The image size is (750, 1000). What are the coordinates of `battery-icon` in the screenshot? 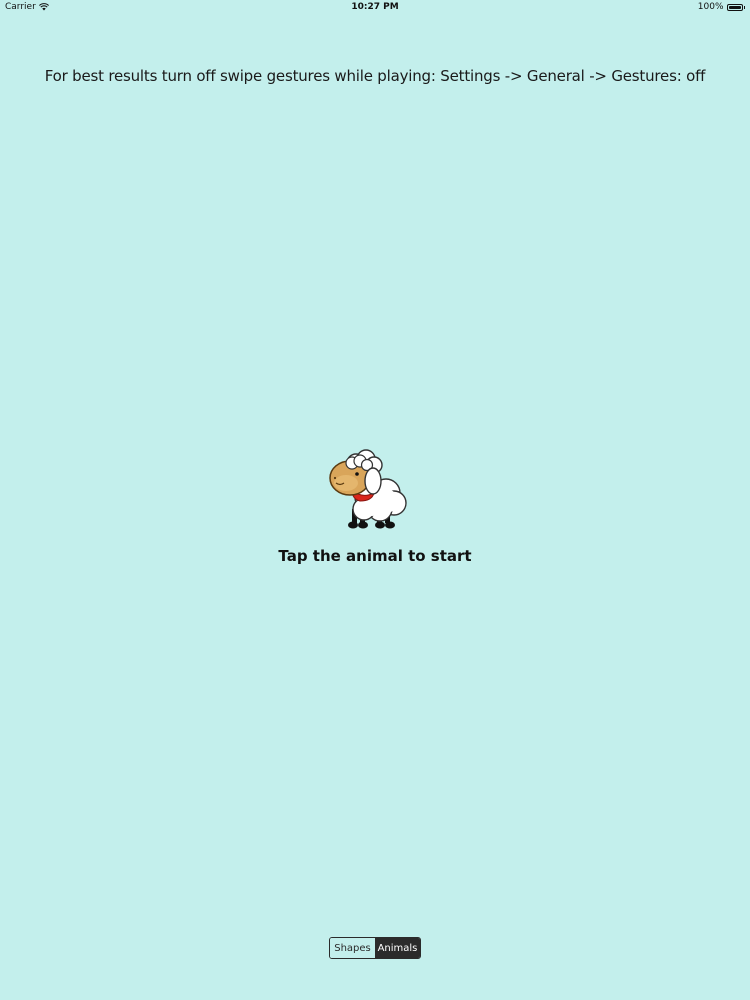 It's located at (734, 7).